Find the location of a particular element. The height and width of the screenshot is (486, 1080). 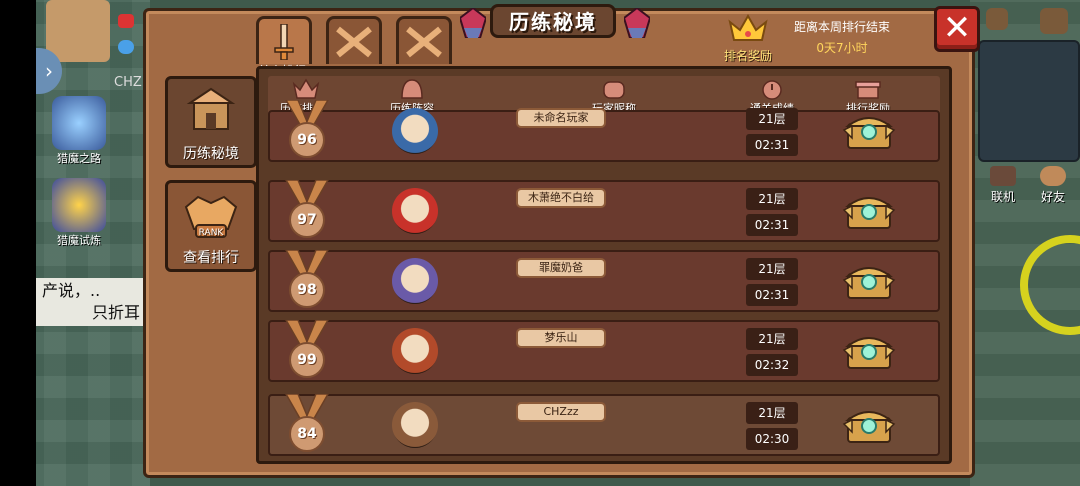

side-tab-ranking: RANK 查看排行 is located at coordinates (211, 226).